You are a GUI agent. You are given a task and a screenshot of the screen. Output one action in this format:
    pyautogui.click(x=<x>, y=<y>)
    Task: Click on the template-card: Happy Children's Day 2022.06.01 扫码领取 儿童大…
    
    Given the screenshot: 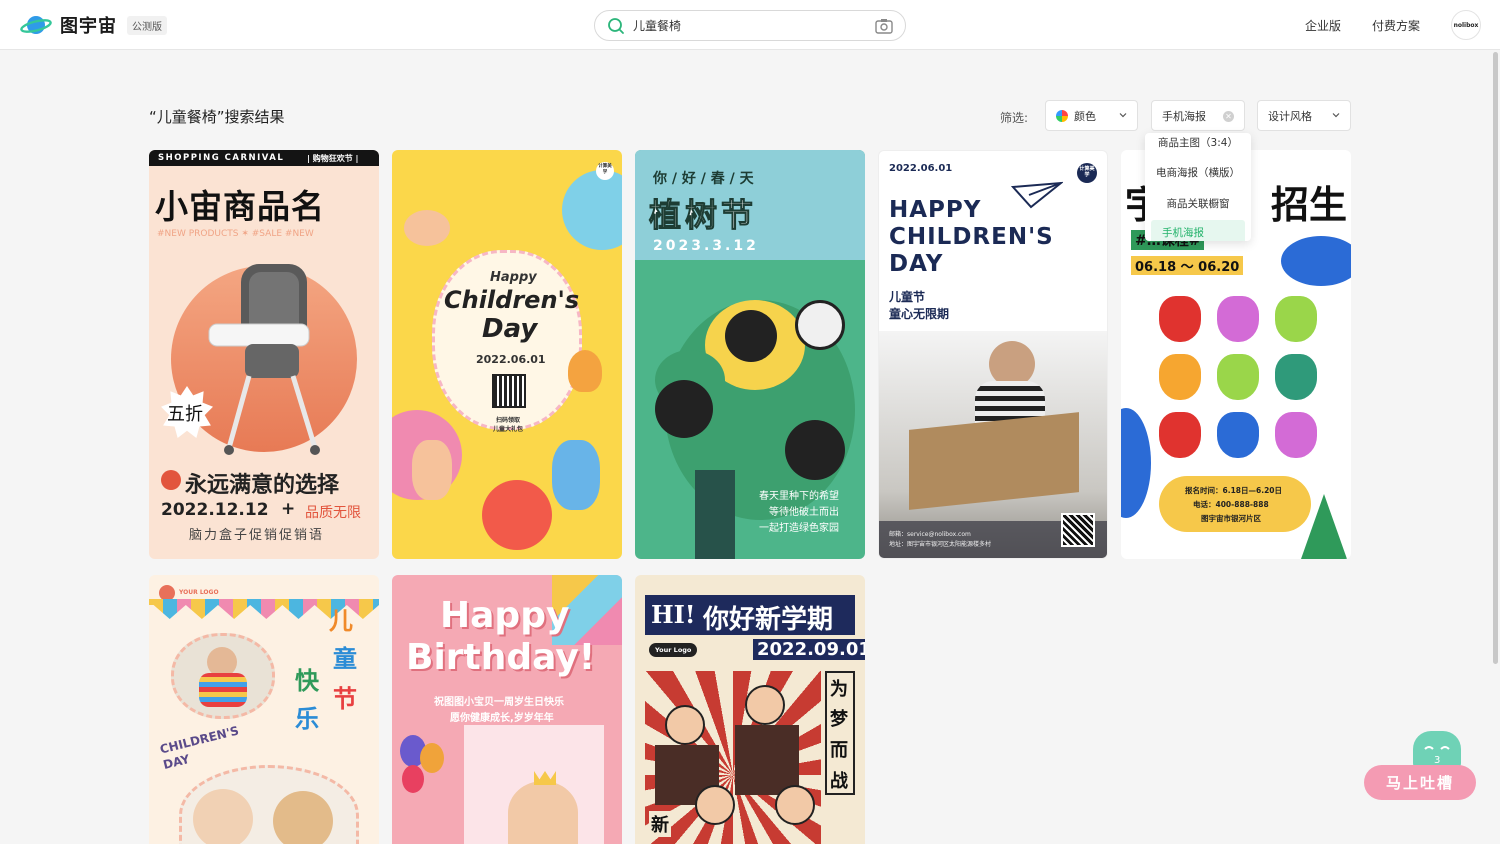 What is the action you would take?
    pyautogui.click(x=507, y=354)
    